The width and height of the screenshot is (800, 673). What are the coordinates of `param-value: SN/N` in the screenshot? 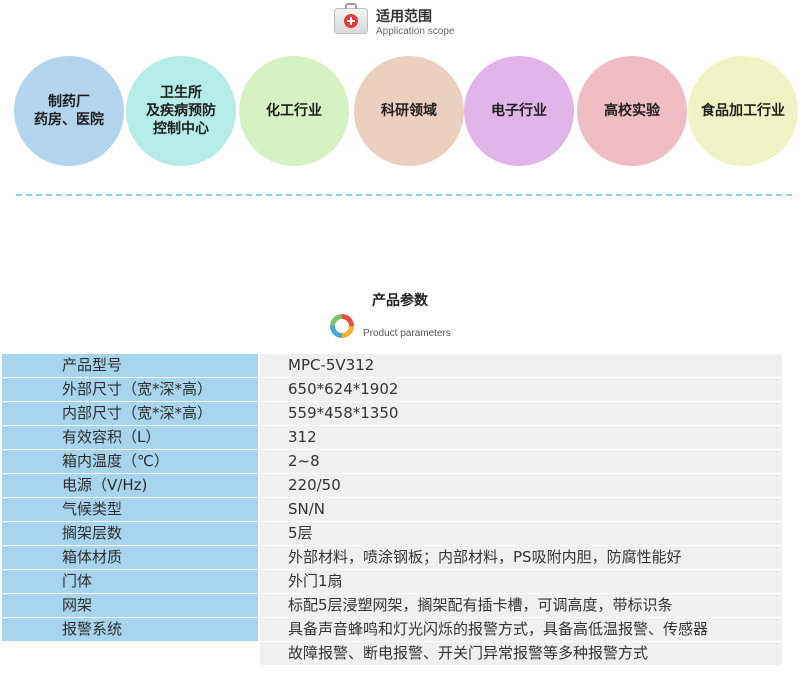 It's located at (521, 509).